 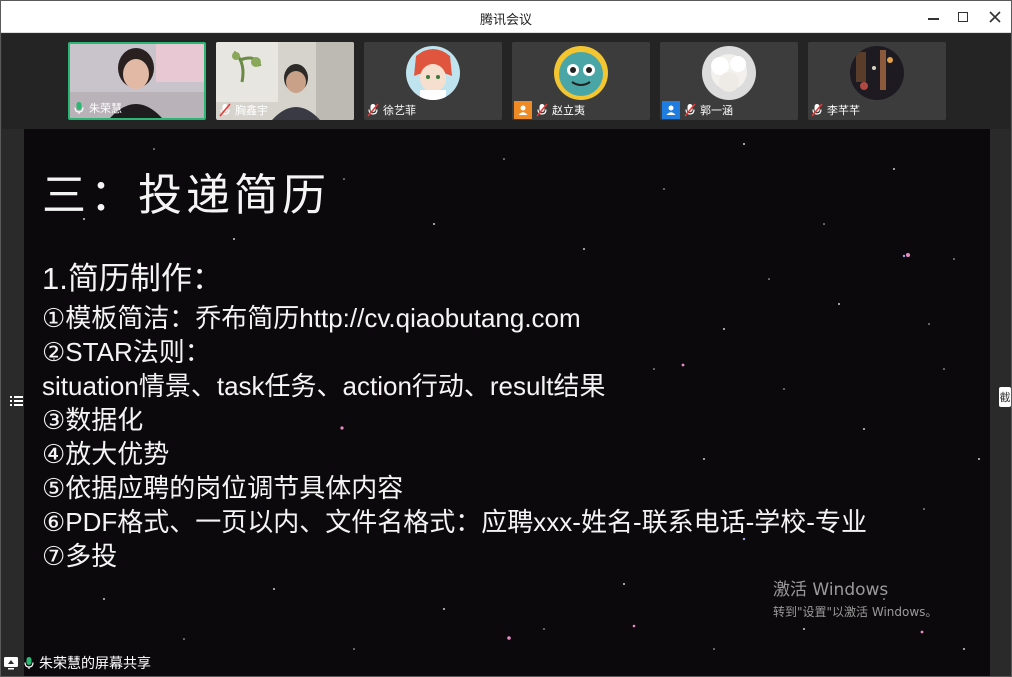 What do you see at coordinates (126, 352) in the screenshot?
I see `slide-line: ②STAR法则：` at bounding box center [126, 352].